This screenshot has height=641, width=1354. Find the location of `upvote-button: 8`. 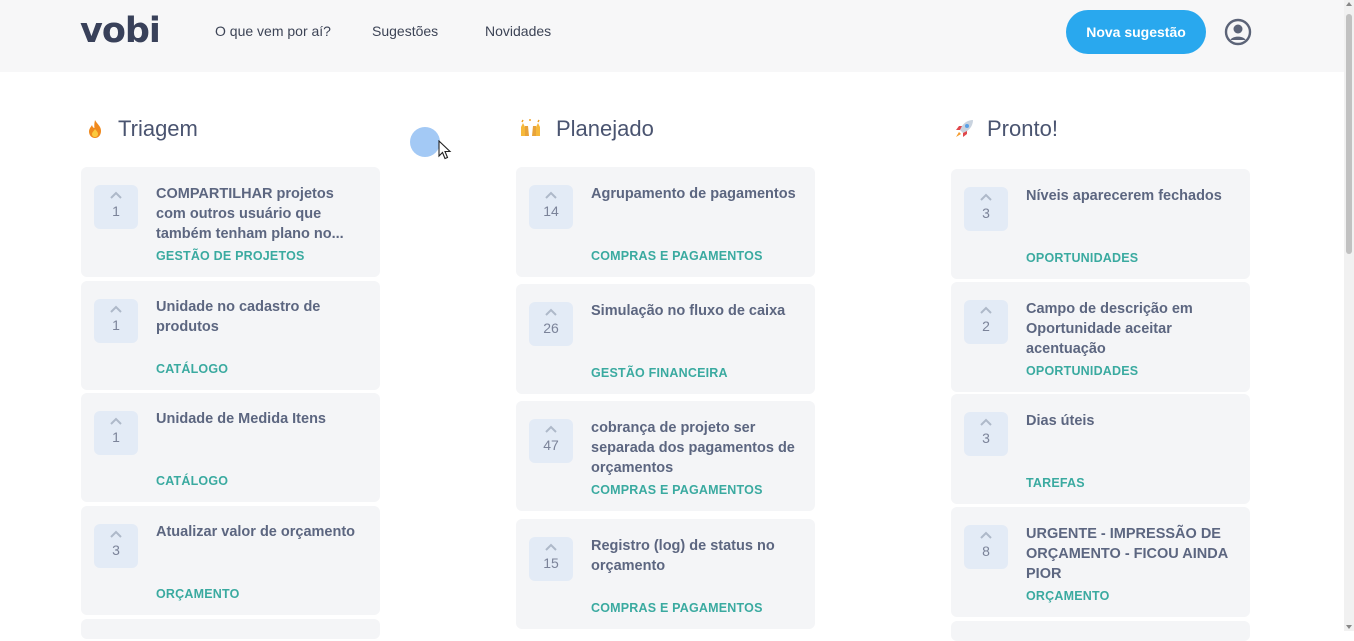

upvote-button: 8 is located at coordinates (986, 547).